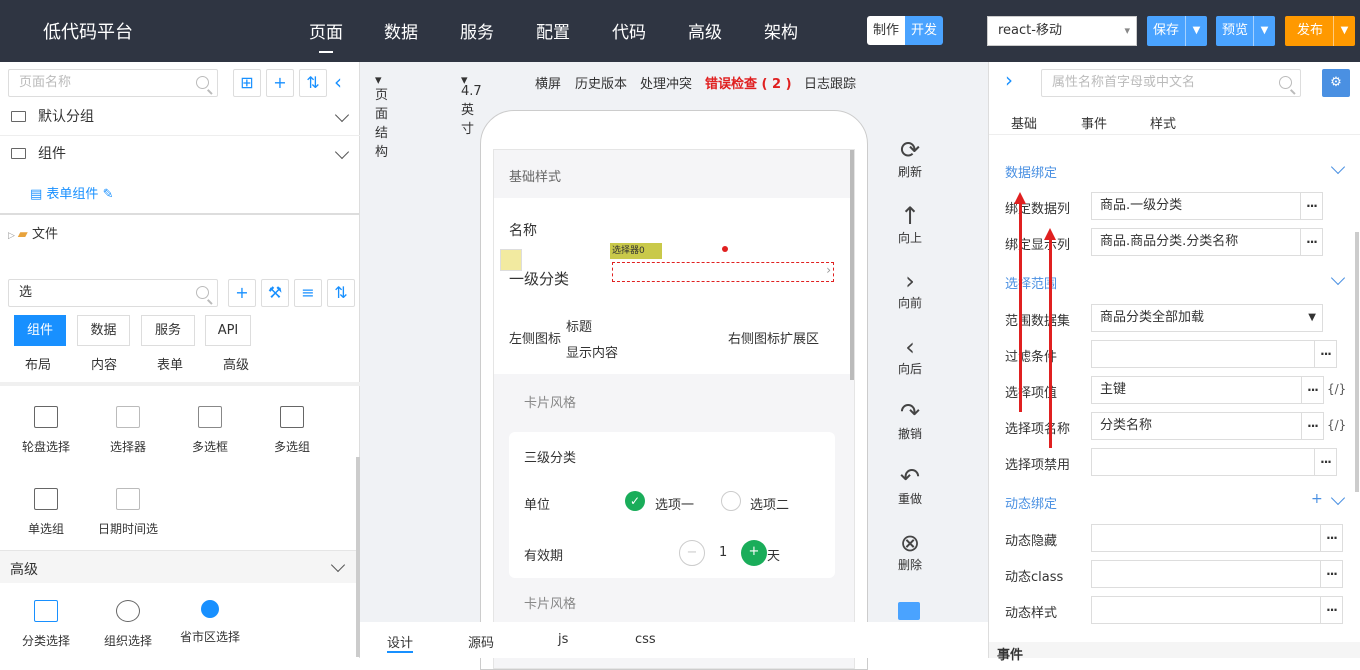 The height and width of the screenshot is (670, 1360). What do you see at coordinates (71, 192) in the screenshot?
I see `form-component-item: ▤ 表单组件 ✎` at bounding box center [71, 192].